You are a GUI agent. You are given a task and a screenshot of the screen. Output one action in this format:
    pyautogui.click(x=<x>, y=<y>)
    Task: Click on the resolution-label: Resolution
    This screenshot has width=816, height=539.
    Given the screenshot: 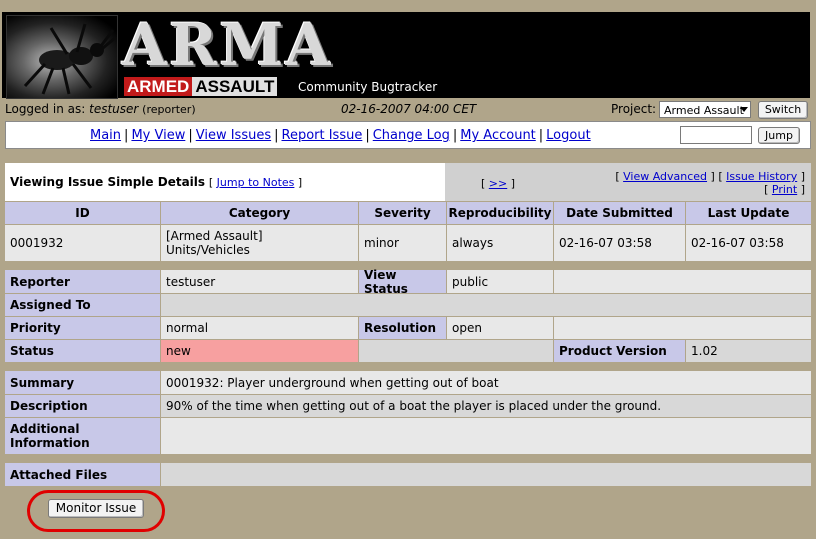 What is the action you would take?
    pyautogui.click(x=402, y=328)
    